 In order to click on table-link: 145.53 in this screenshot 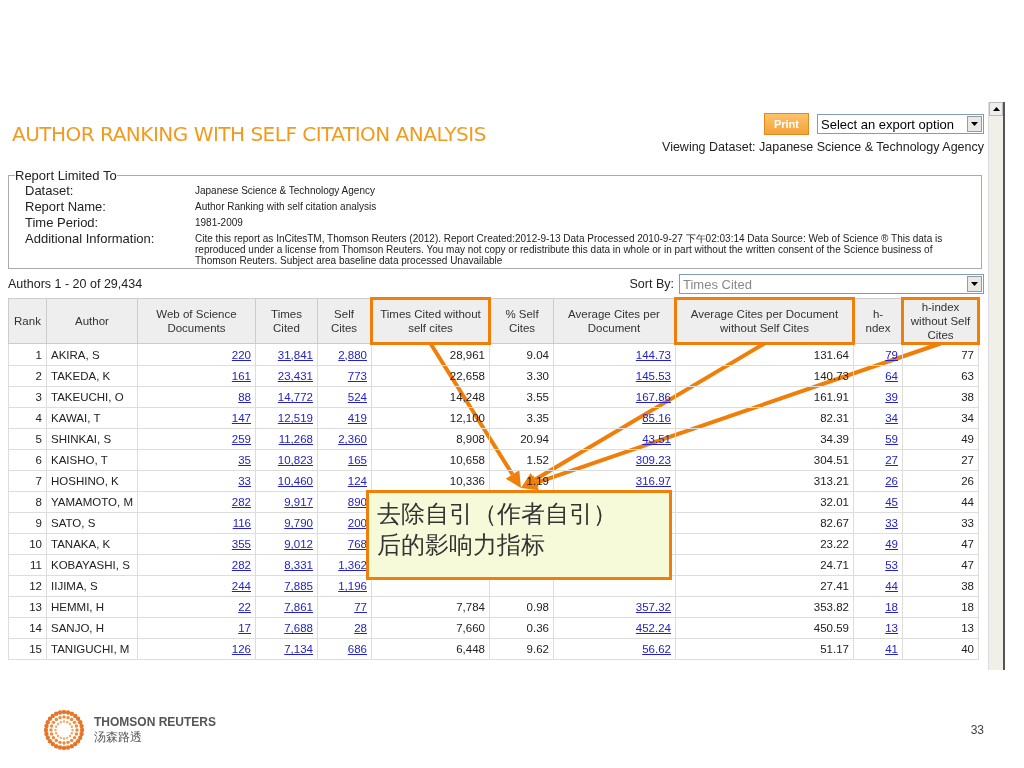, I will do `click(653, 376)`.